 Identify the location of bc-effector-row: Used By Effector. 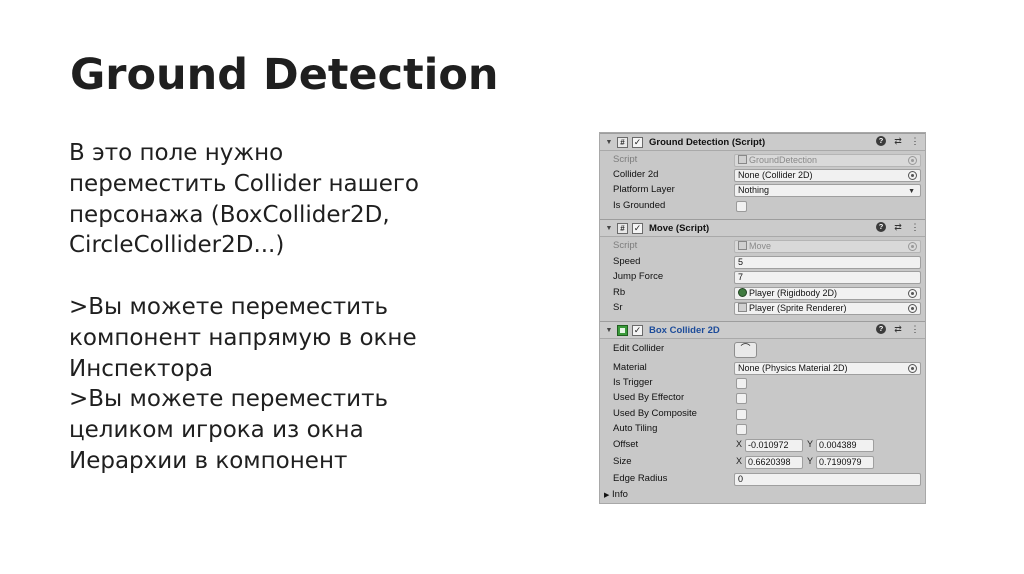
(762, 398).